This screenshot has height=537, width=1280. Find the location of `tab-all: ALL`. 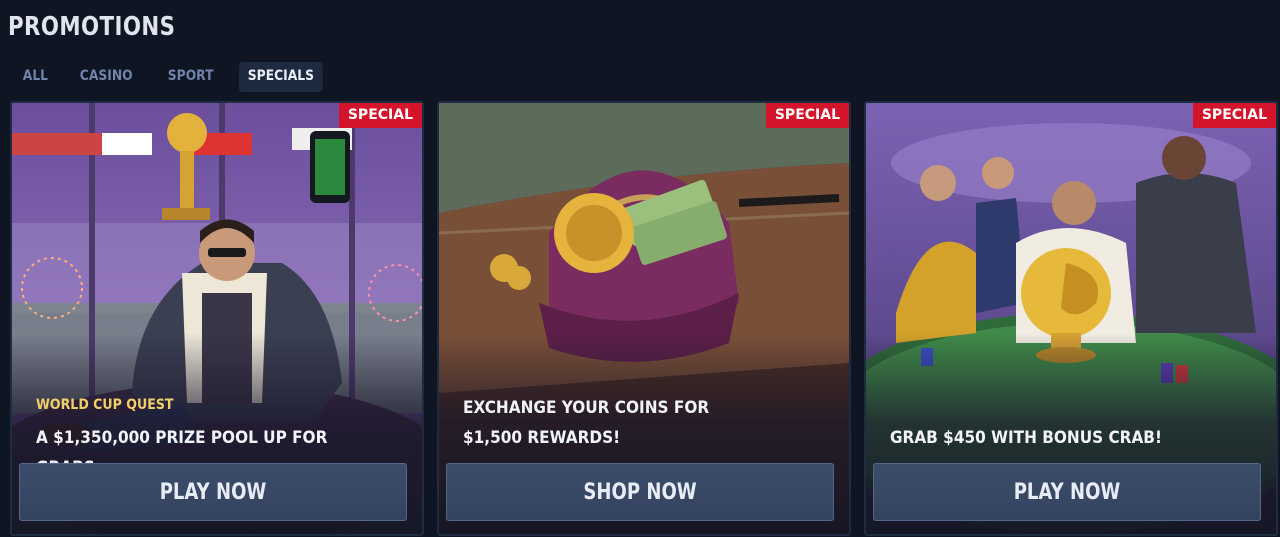

tab-all: ALL is located at coordinates (35, 77).